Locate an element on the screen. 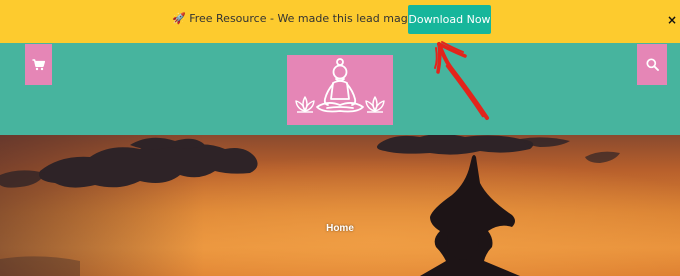 The width and height of the screenshot is (680, 276). cart-button is located at coordinates (38, 64).